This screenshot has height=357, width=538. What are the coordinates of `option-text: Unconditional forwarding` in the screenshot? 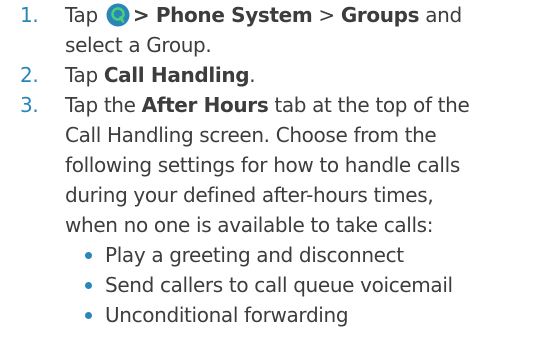 It's located at (227, 315).